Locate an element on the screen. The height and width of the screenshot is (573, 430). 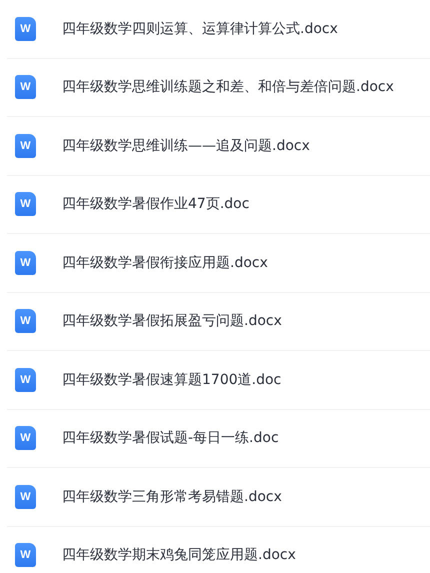
file-name: 四年级数学暑假拓展盈亏问题.docx is located at coordinates (172, 321).